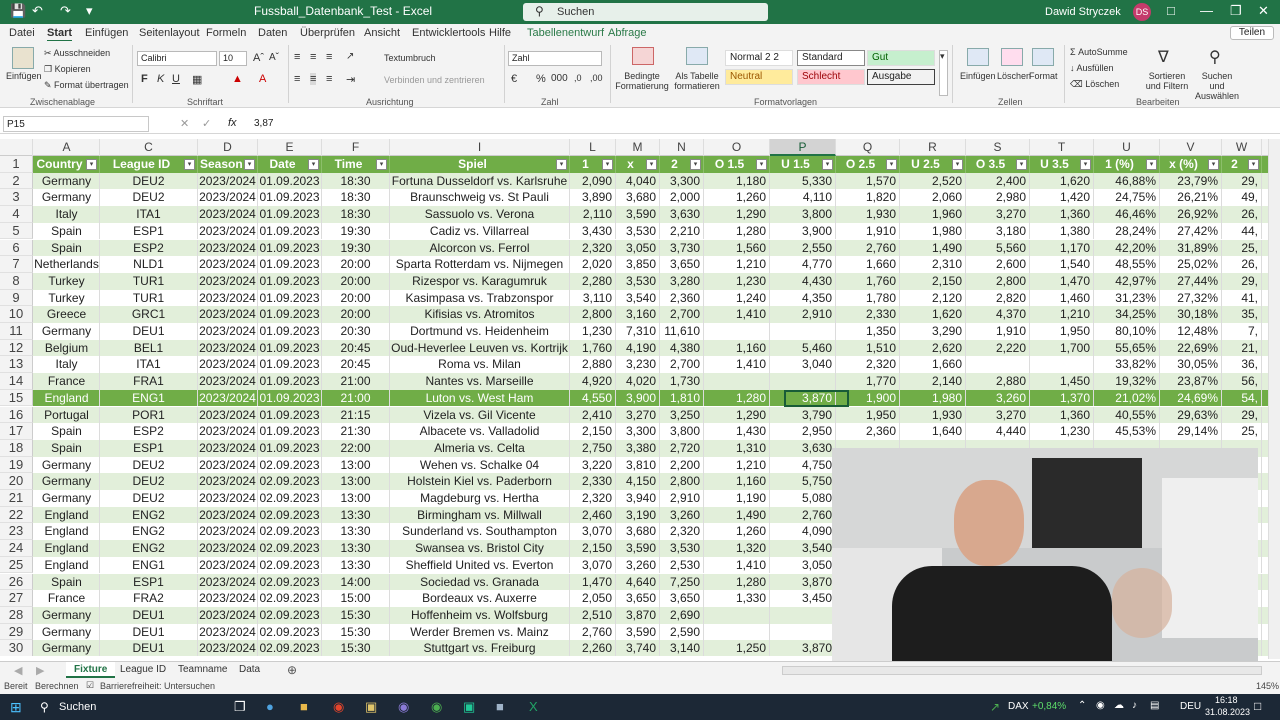 This screenshot has height=720, width=1280. Describe the element at coordinates (169, 33) in the screenshot. I see `menu-page-layout: Seitenlayout` at that location.